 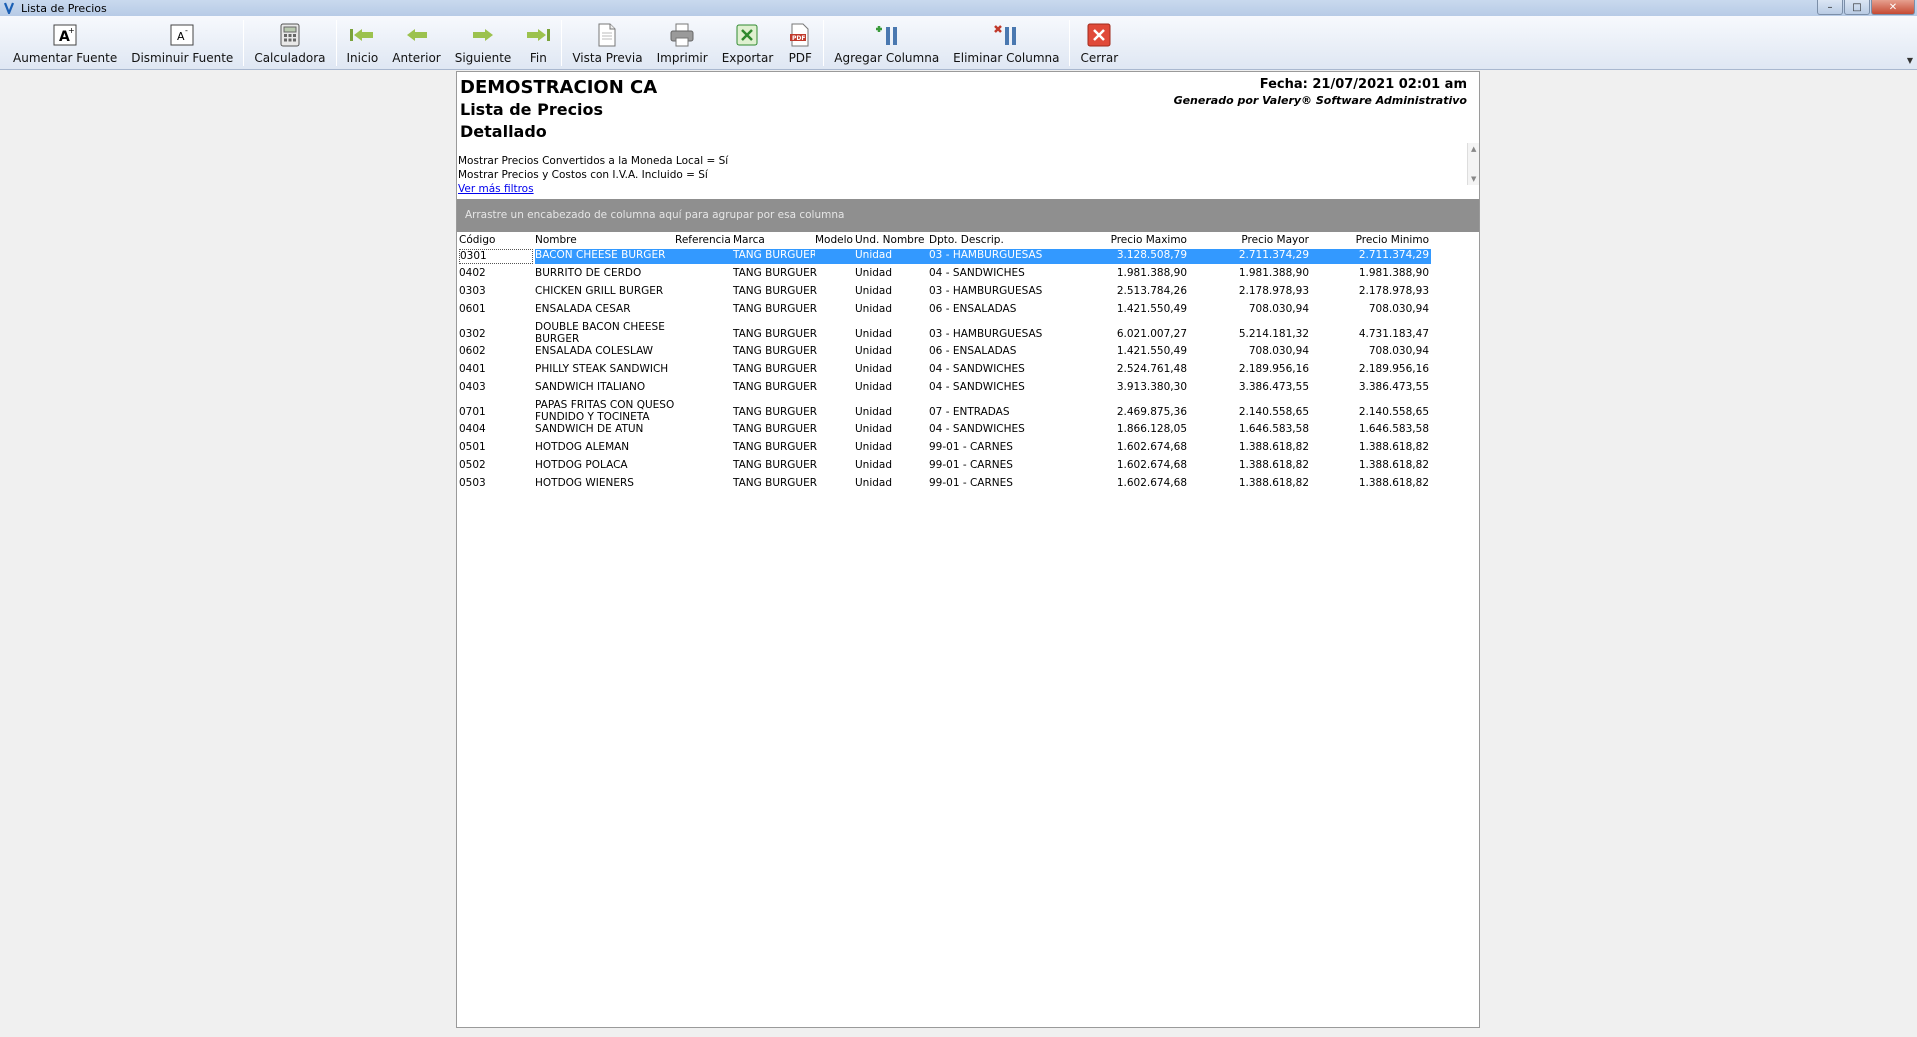 What do you see at coordinates (363, 41) in the screenshot?
I see `inicio-button: Inicio` at bounding box center [363, 41].